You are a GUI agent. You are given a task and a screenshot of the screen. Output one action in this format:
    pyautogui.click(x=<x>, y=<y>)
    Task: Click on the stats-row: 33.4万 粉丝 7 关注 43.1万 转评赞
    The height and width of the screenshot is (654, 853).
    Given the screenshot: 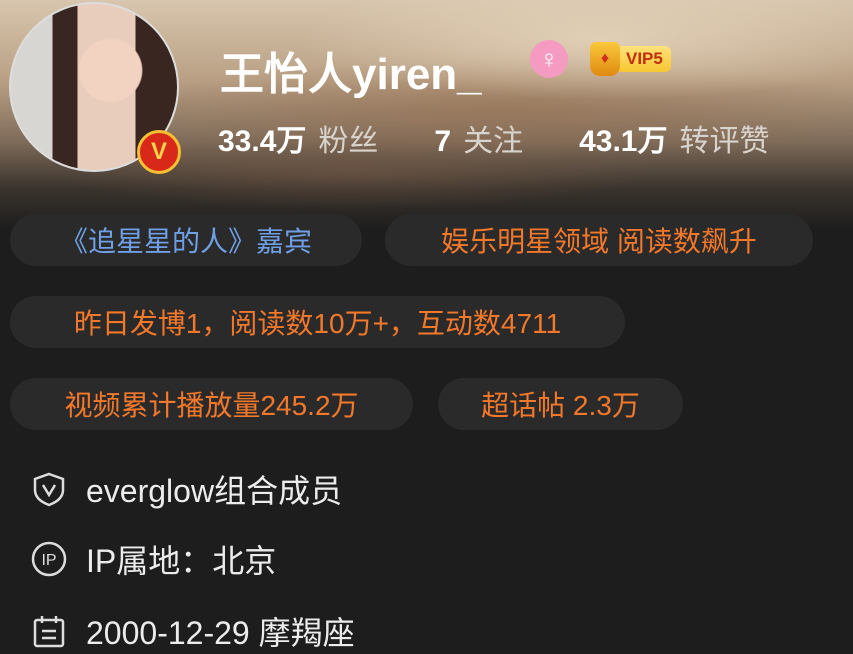 What is the action you would take?
    pyautogui.click(x=521, y=138)
    